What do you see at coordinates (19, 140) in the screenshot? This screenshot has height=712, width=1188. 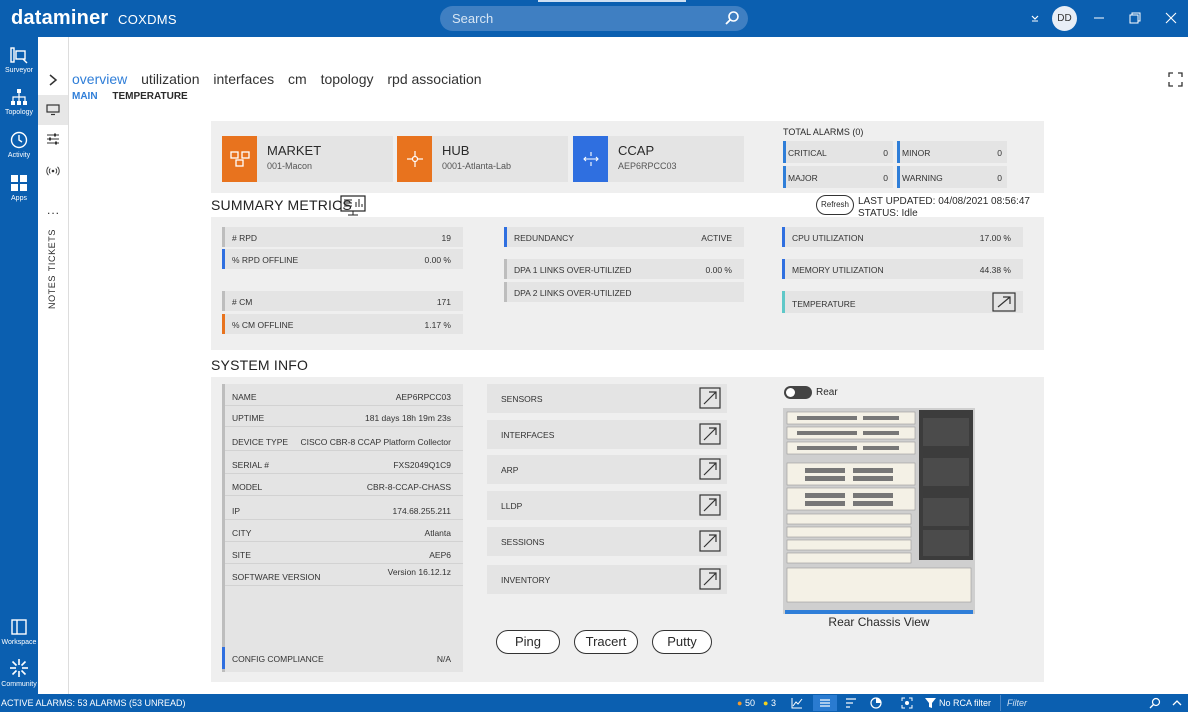 I see `activity-icon` at bounding box center [19, 140].